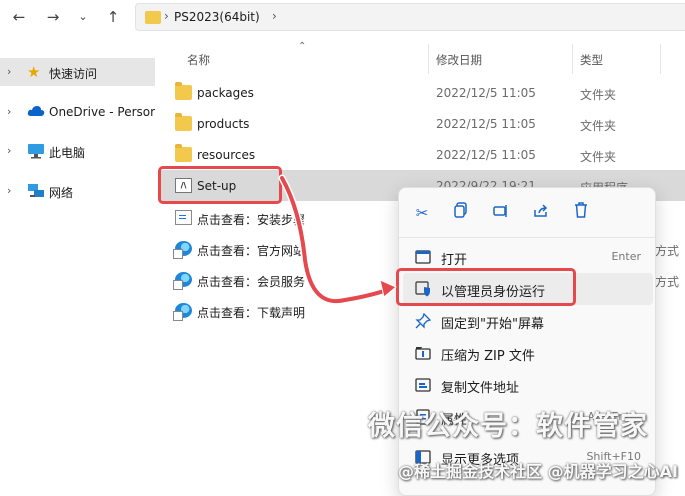 Image resolution: width=685 pixels, height=496 pixels. Describe the element at coordinates (508, 426) in the screenshot. I see `watermark-text: 微信公众号：软件管家` at that location.